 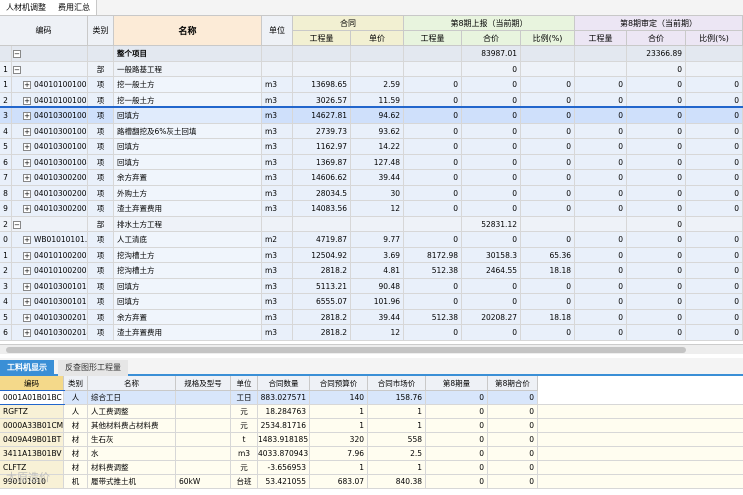 What do you see at coordinates (371, 240) in the screenshot?
I see `item-row: 0 + WB01010101… 项人工清底 m2 4719.87 9.77 0 0 0 0 0 0` at bounding box center [371, 240].